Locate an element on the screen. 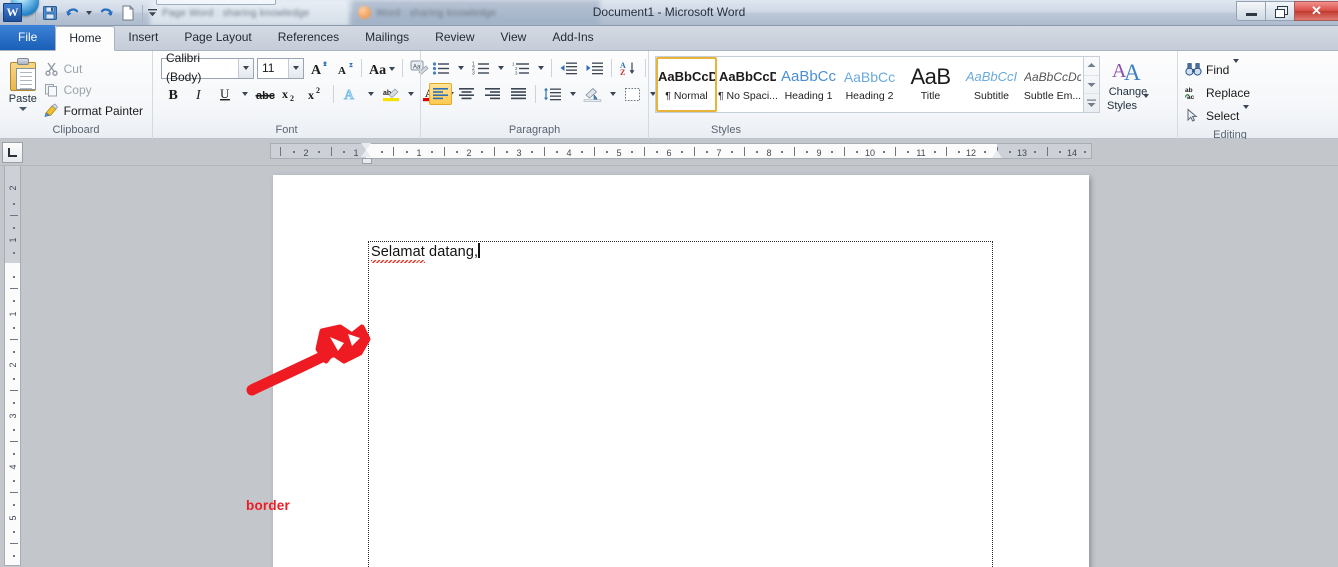 This screenshot has height=567, width=1338. line-spacing-icon is located at coordinates (552, 94).